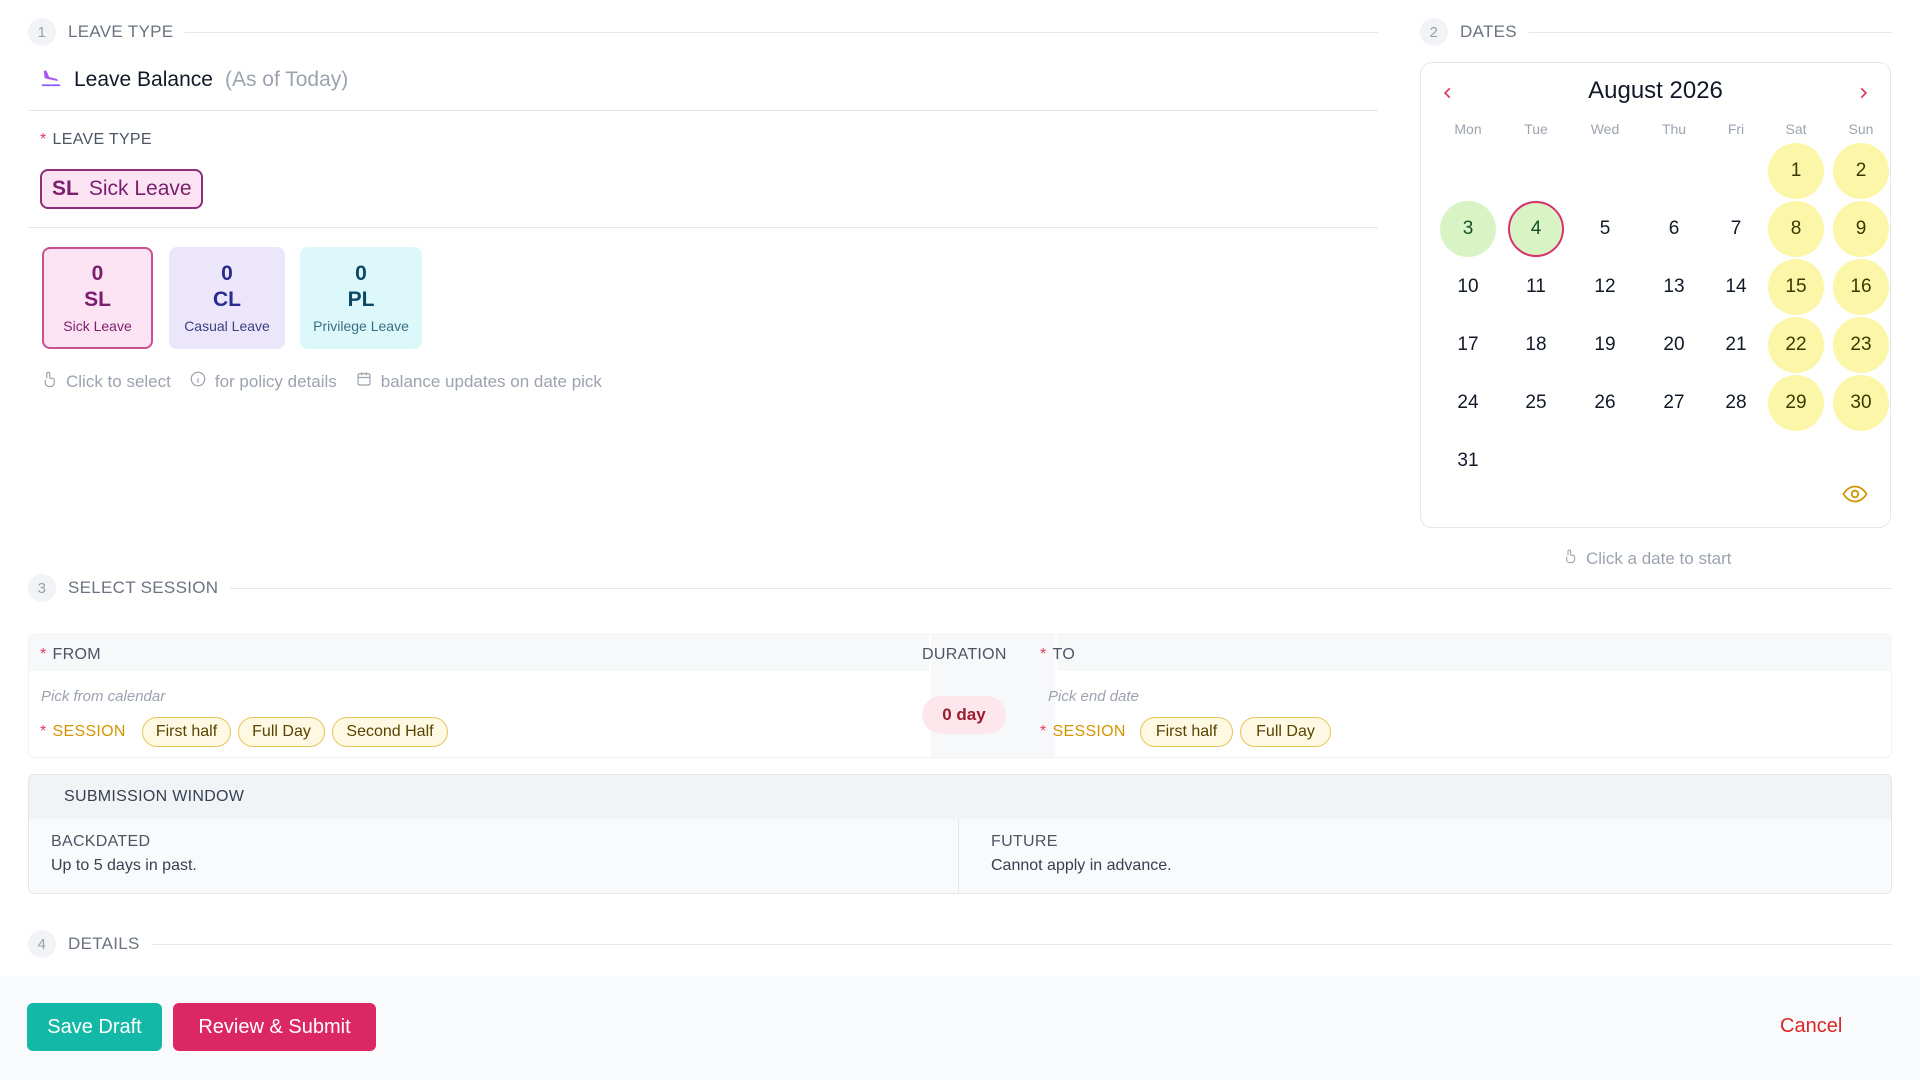 The height and width of the screenshot is (1080, 1920). I want to click on calendar-day: 3, so click(1468, 229).